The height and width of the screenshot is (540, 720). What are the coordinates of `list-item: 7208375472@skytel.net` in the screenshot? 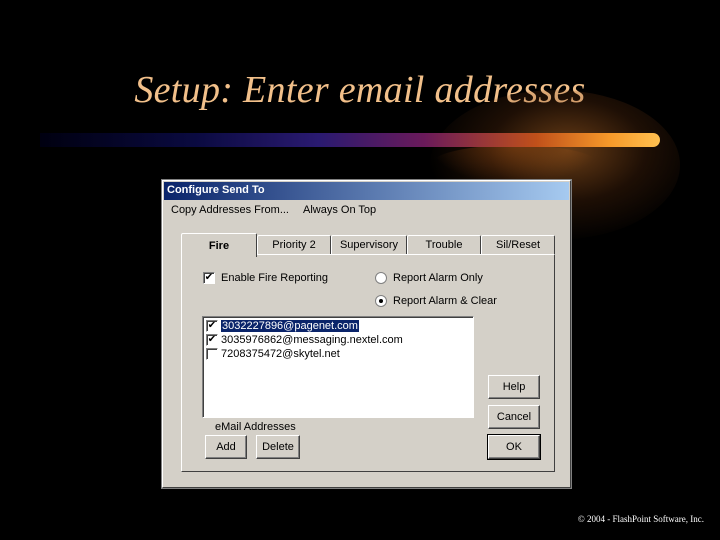 It's located at (338, 354).